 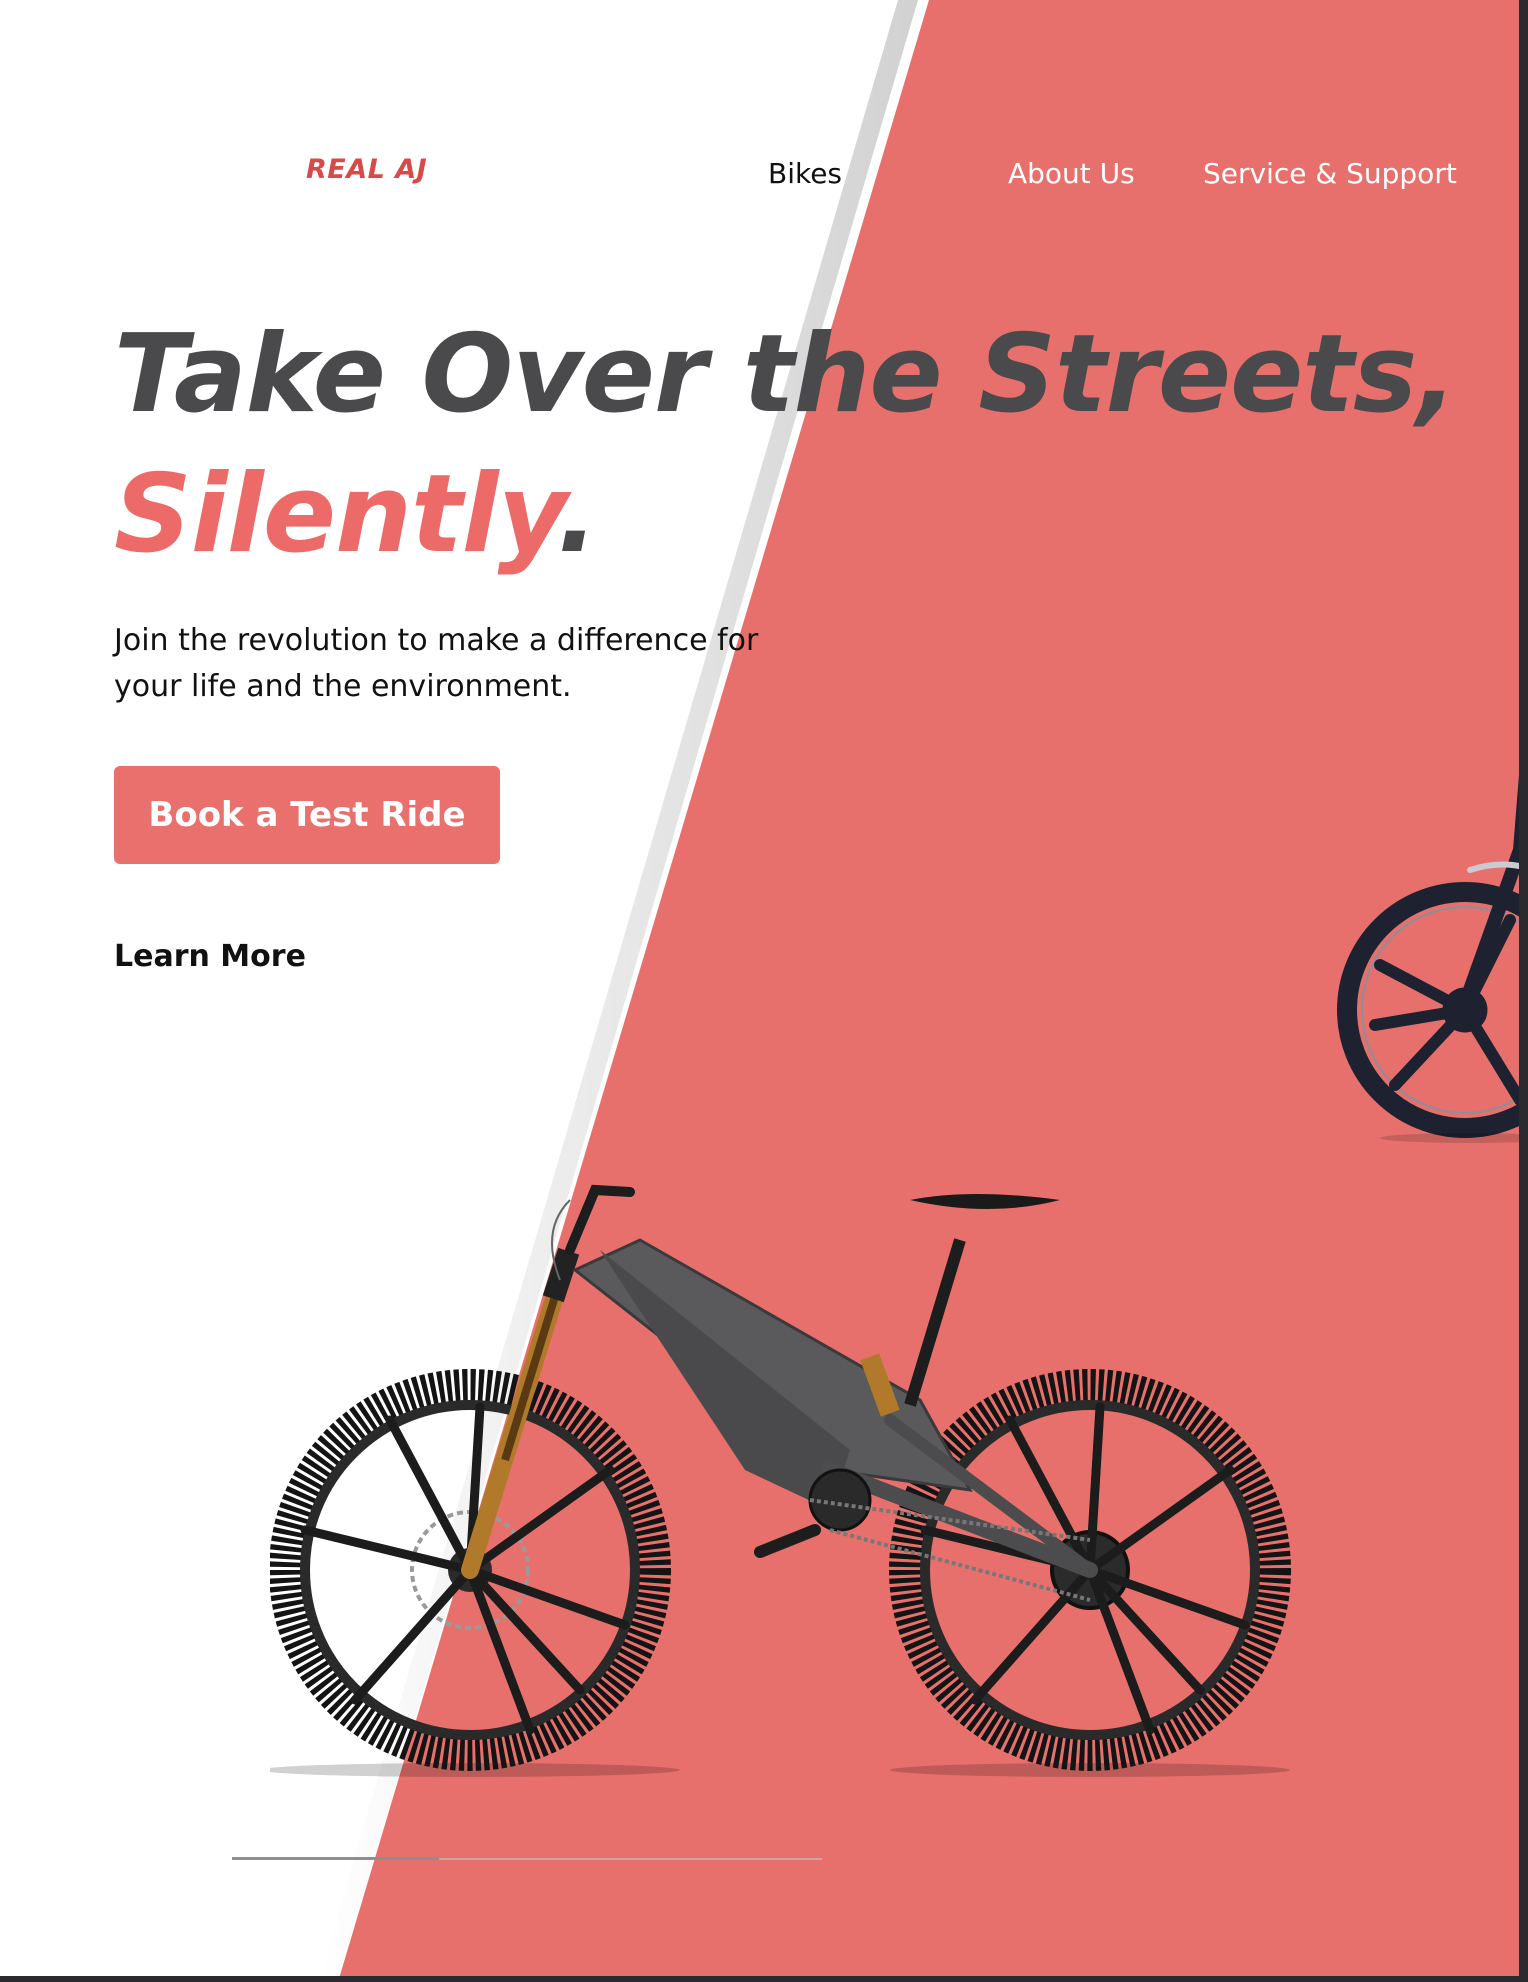 What do you see at coordinates (805, 173) in the screenshot?
I see `nav-link-bikes: Bikes` at bounding box center [805, 173].